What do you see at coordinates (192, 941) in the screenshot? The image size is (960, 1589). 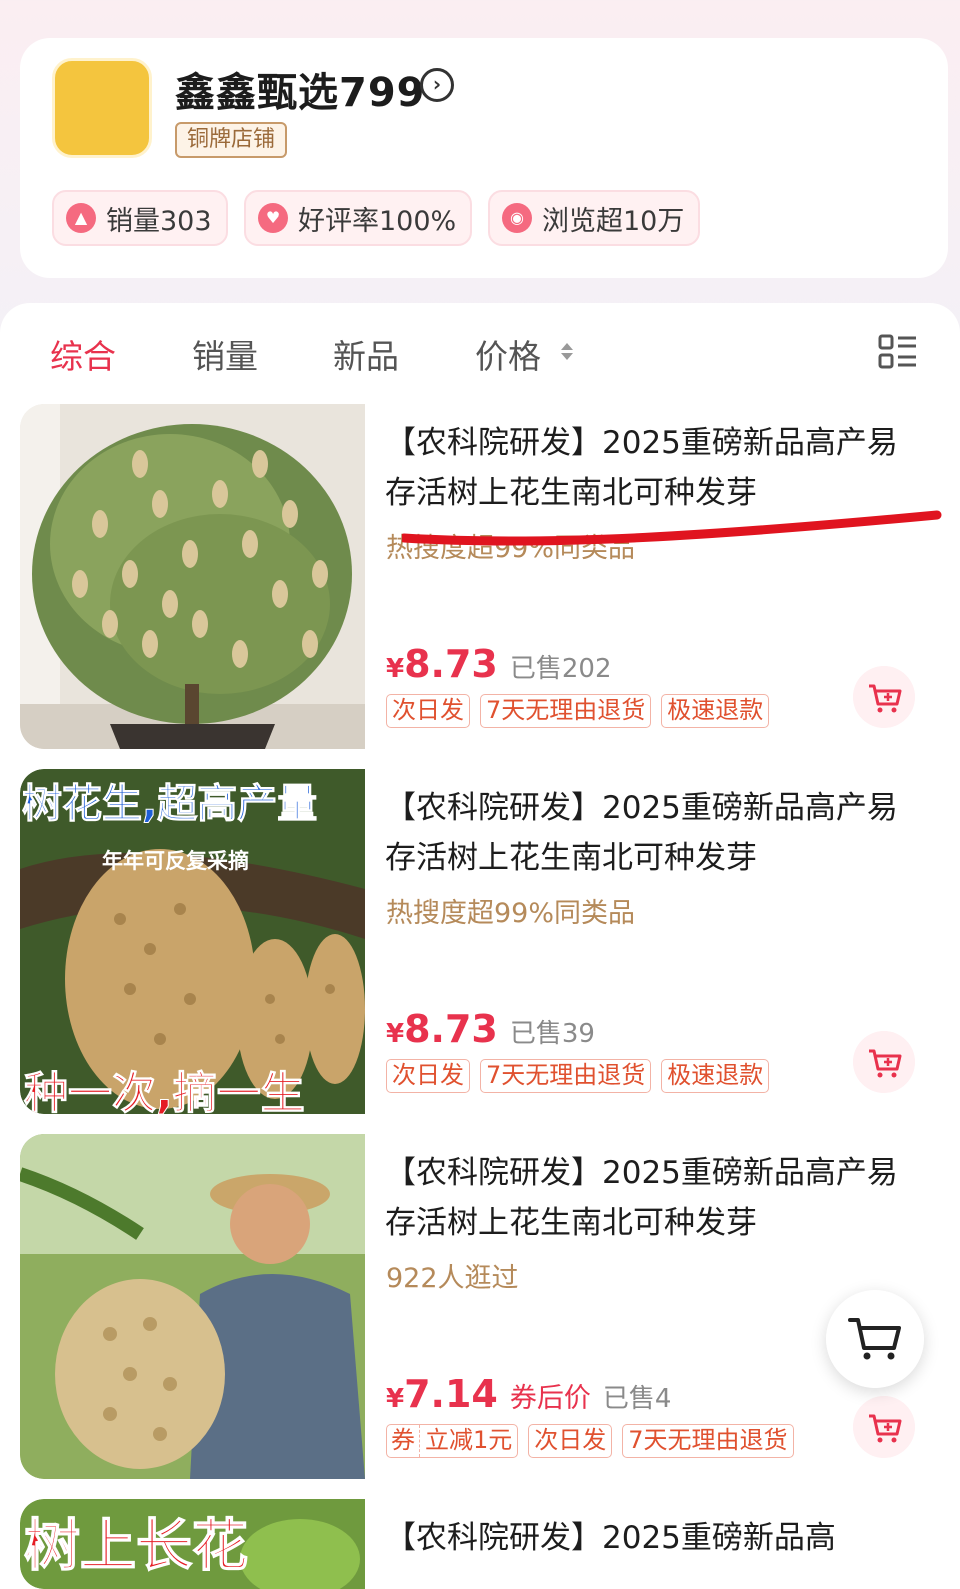 I see `product-image: 树花生,超高产量 年年可反复采摘 种一次,摘一生` at bounding box center [192, 941].